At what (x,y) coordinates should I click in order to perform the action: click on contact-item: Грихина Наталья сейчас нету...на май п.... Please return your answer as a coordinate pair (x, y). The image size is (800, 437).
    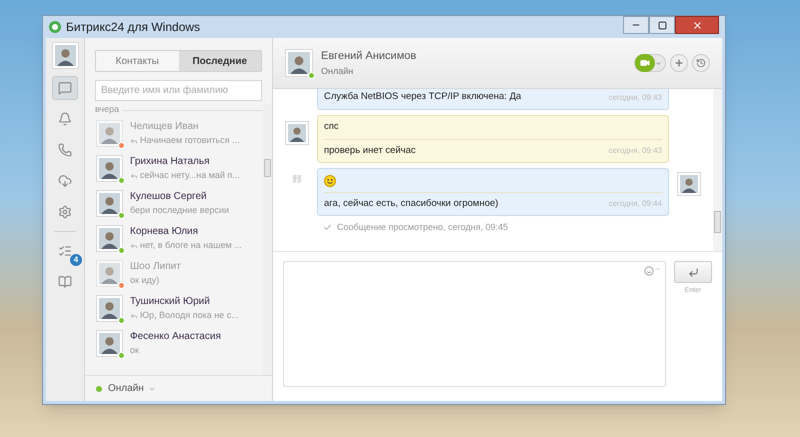
    Looking at the image, I should click on (174, 168).